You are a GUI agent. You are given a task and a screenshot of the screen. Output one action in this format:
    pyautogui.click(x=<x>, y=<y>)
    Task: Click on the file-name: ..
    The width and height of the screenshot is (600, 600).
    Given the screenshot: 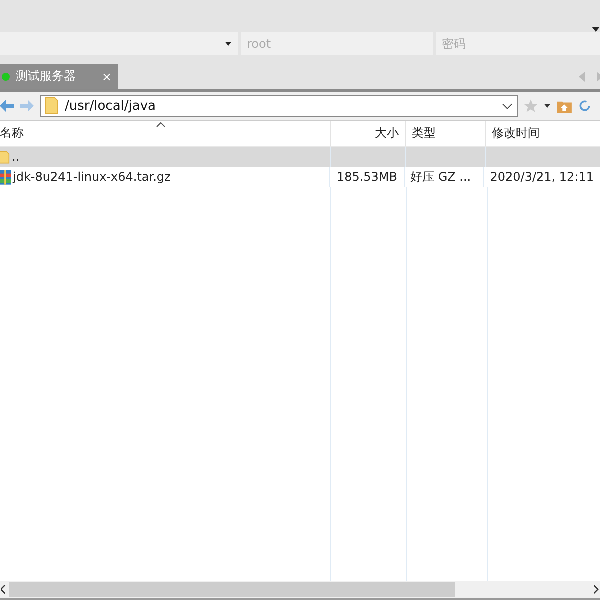 What is the action you would take?
    pyautogui.click(x=16, y=157)
    